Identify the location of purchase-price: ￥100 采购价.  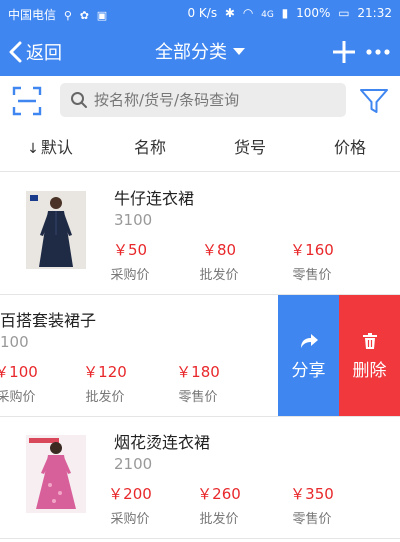
(23, 383).